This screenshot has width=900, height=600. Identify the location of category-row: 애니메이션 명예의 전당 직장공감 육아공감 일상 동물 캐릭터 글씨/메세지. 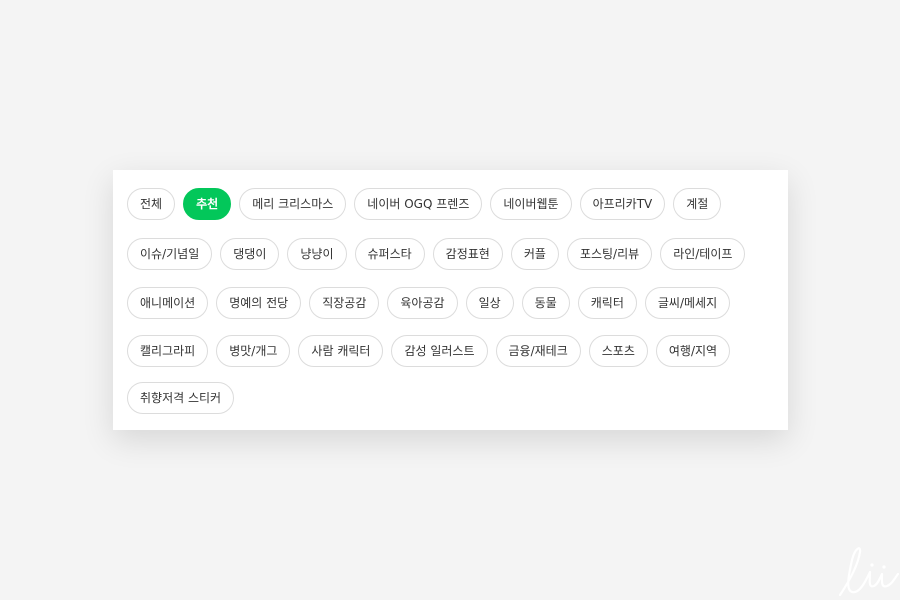
(432, 303).